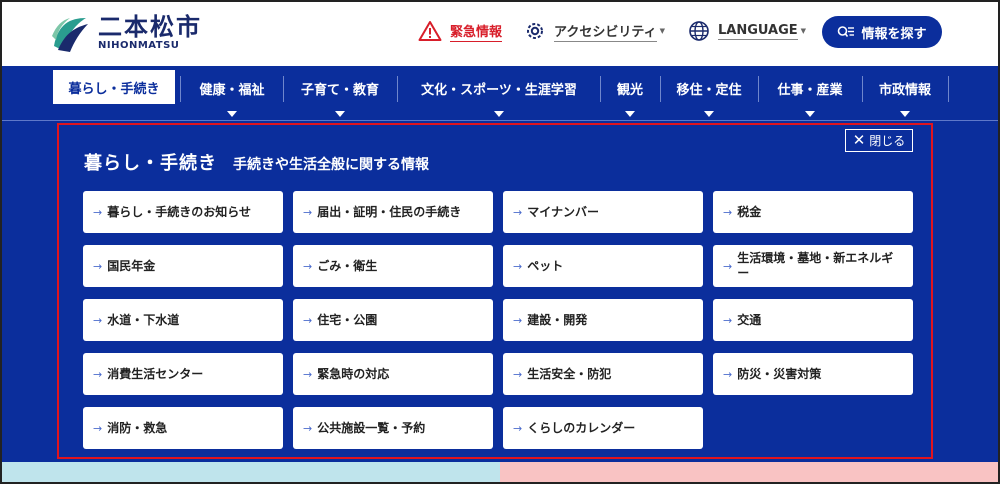 The height and width of the screenshot is (484, 1000). I want to click on nav-item-label: 健康・福祉, so click(232, 90).